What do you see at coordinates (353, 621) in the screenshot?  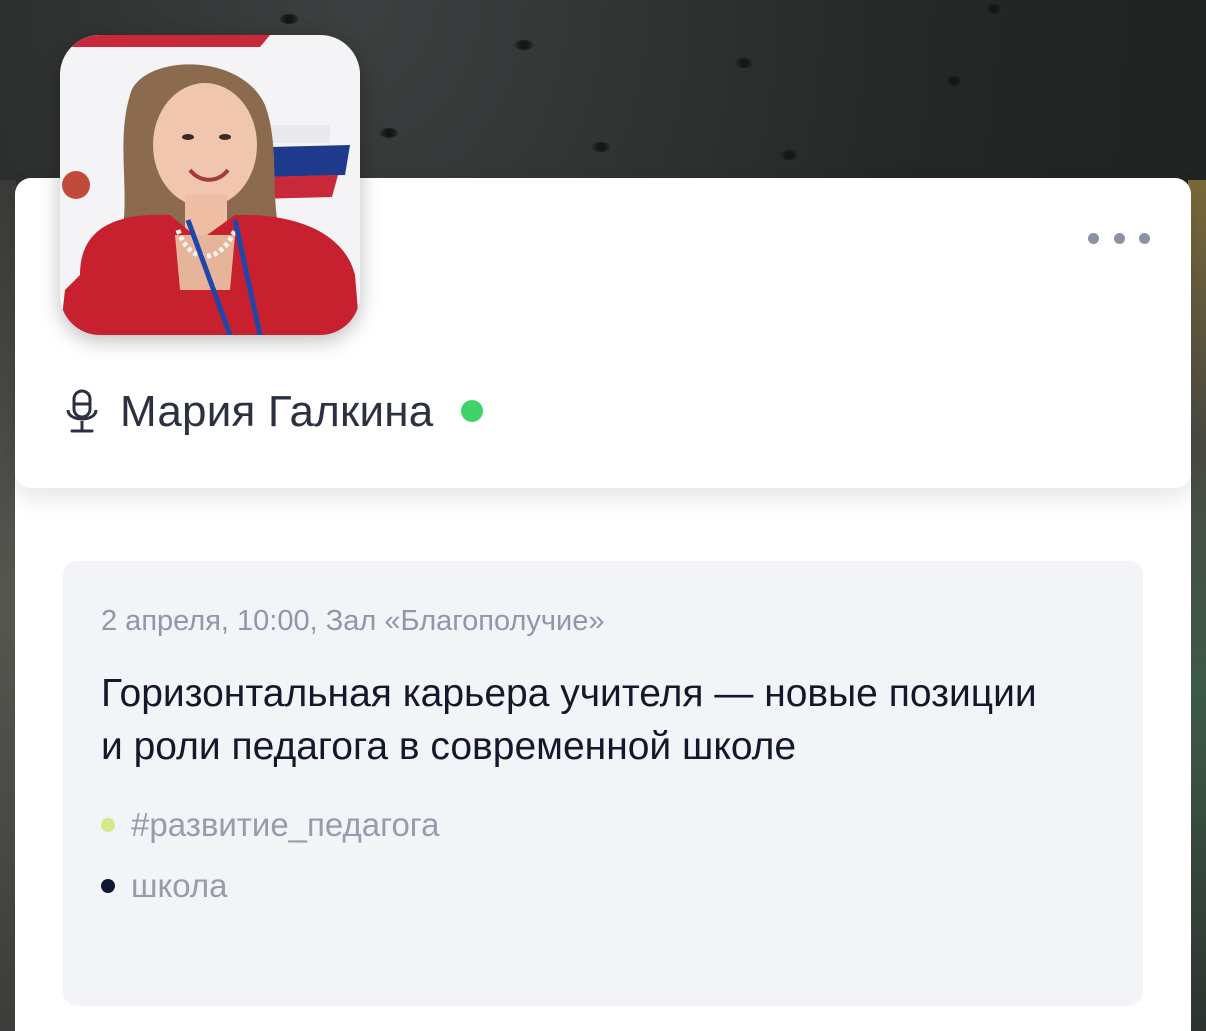 I see `session-date-location: 2 апреля, 10:00, Зал «Благополучие»` at bounding box center [353, 621].